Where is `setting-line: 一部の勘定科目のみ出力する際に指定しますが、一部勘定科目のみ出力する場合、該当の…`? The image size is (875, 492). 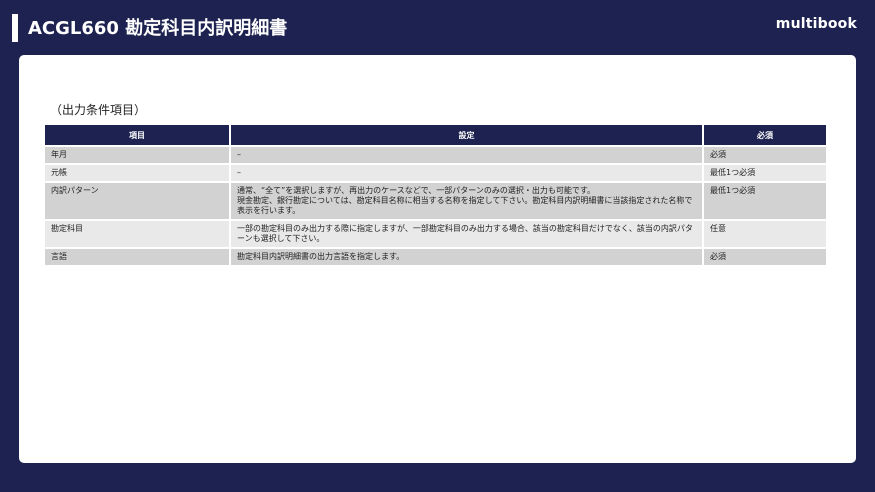 setting-line: 一部の勘定科目のみ出力する際に指定しますが、一部勘定科目のみ出力する場合、該当の… is located at coordinates (465, 233).